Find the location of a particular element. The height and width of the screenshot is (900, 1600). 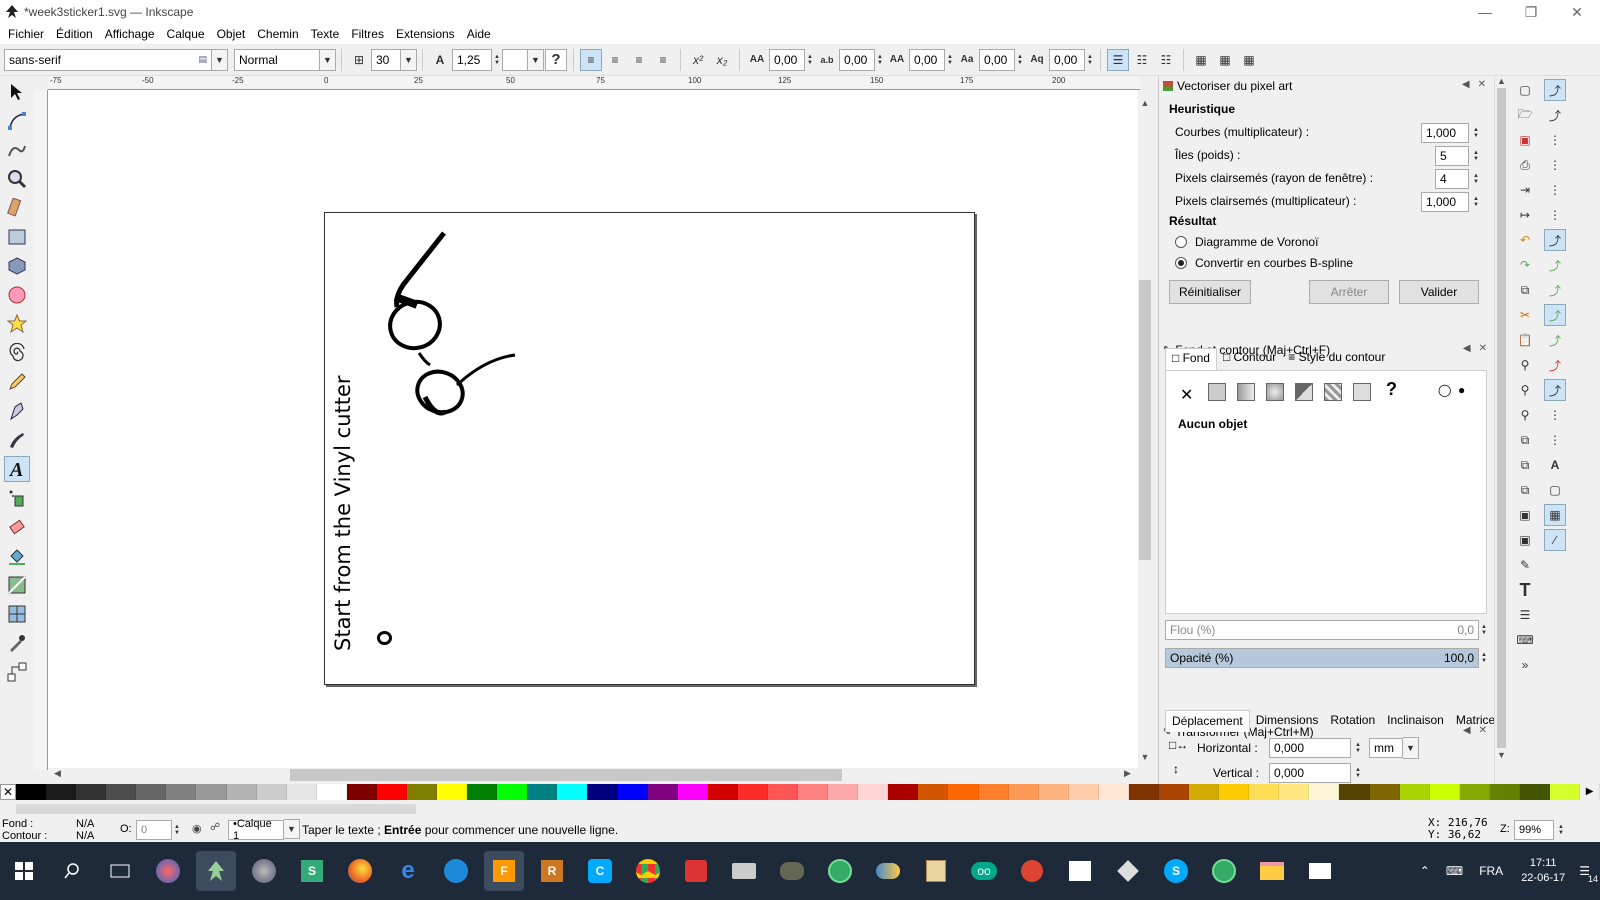

gcode-app-icon is located at coordinates (696, 871).